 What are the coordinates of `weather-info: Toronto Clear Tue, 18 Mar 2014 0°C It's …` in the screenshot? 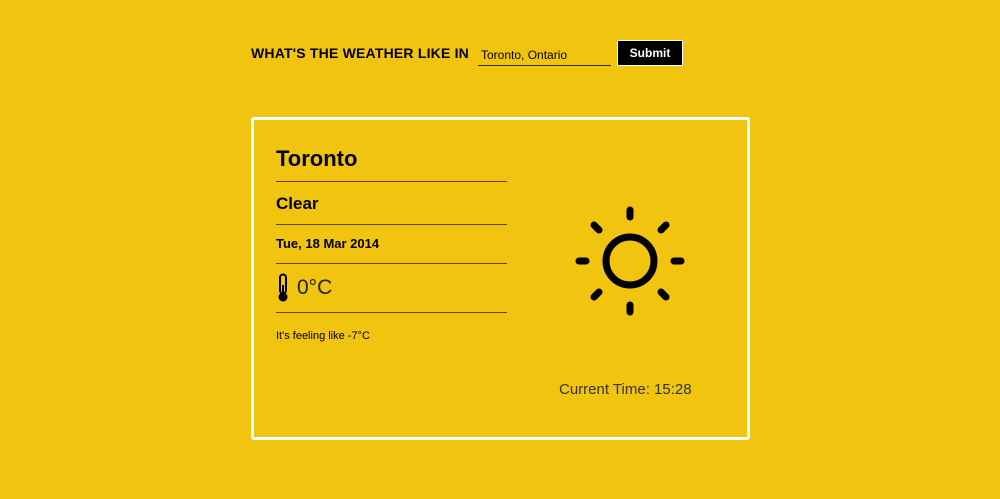 It's located at (391, 231).